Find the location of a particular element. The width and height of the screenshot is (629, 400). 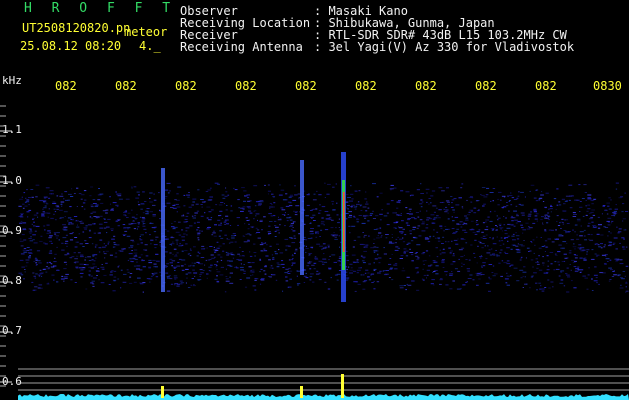

signal-baseline is located at coordinates (323, 397).